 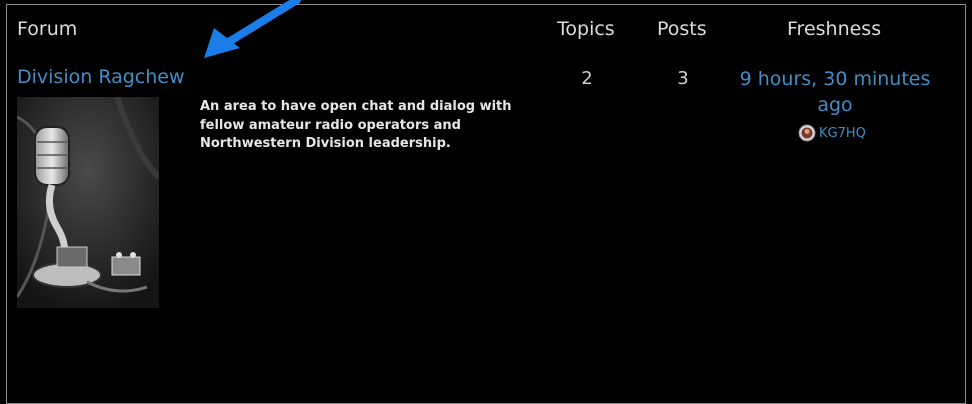 I want to click on user-avatar-icon, so click(x=807, y=133).